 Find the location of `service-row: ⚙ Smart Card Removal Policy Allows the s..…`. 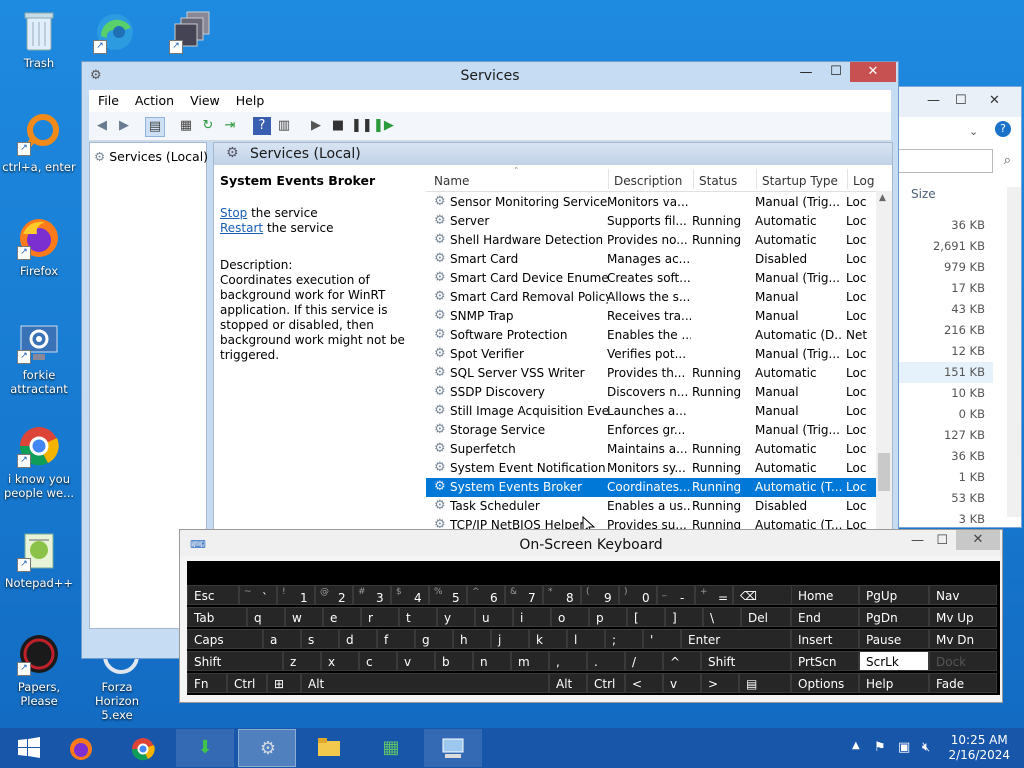

service-row: ⚙ Smart Card Removal Policy Allows the s..… is located at coordinates (651, 297).